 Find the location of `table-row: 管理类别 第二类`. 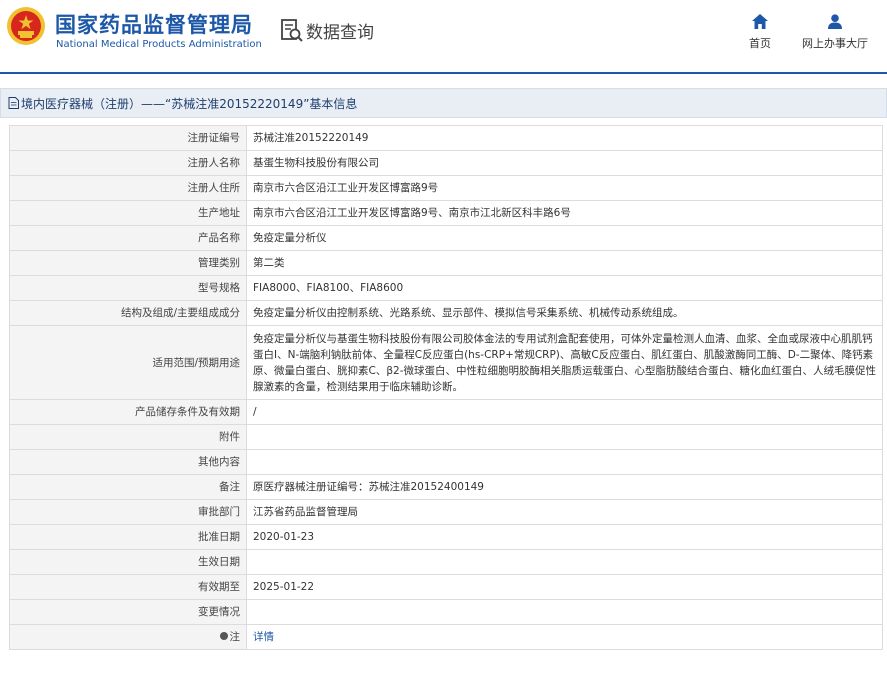

table-row: 管理类别 第二类 is located at coordinates (446, 263).